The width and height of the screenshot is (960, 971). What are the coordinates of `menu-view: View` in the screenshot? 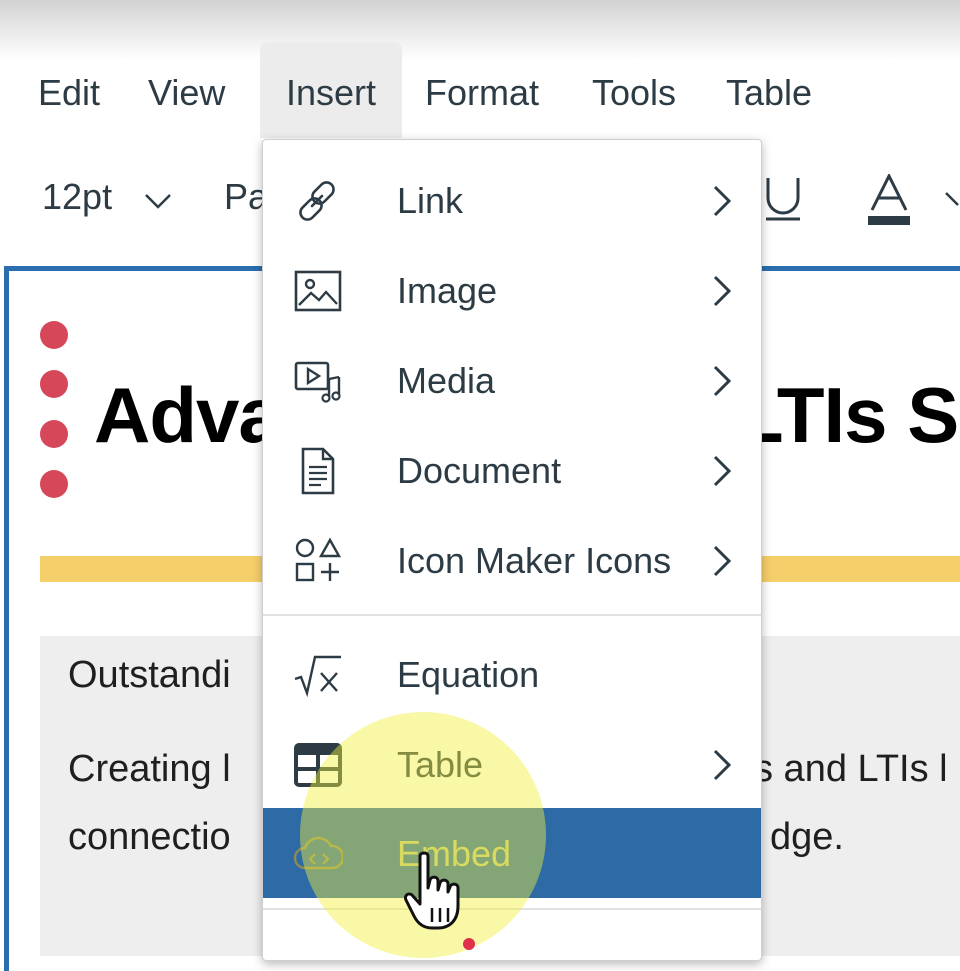 It's located at (186, 90).